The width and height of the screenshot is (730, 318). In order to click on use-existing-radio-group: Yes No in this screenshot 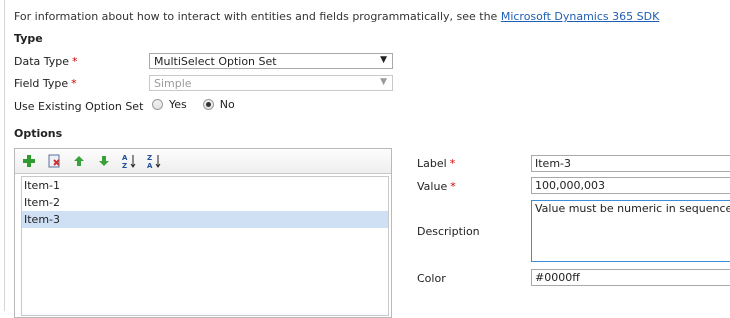, I will do `click(201, 104)`.